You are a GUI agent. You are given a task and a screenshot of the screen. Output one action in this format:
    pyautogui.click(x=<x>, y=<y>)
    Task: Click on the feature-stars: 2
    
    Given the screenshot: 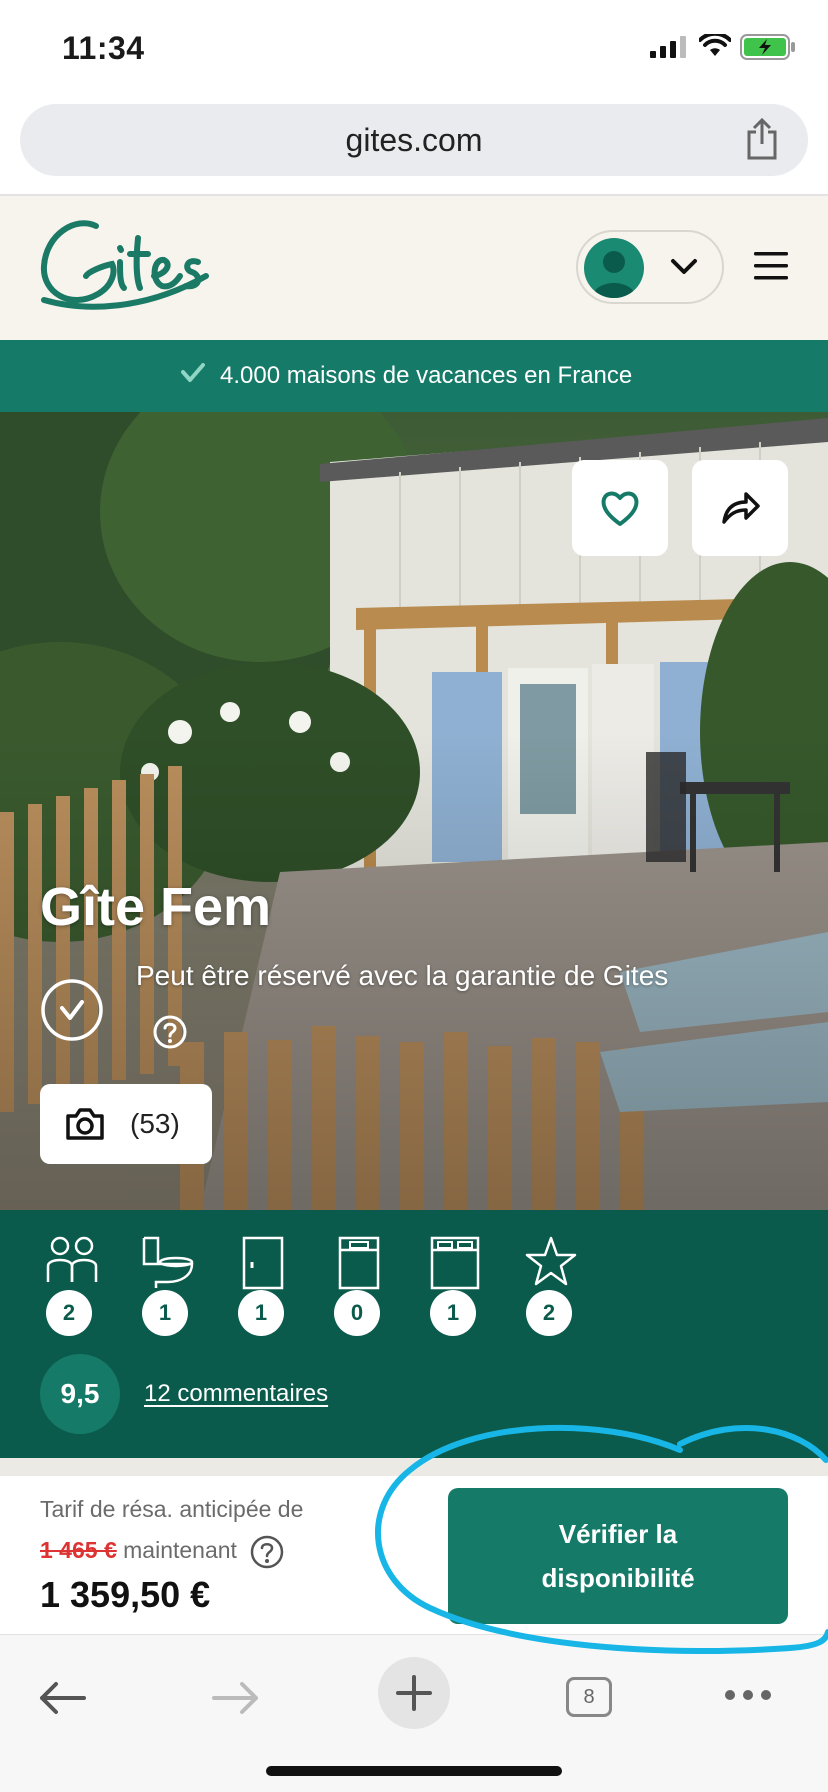 What is the action you would take?
    pyautogui.click(x=550, y=1286)
    